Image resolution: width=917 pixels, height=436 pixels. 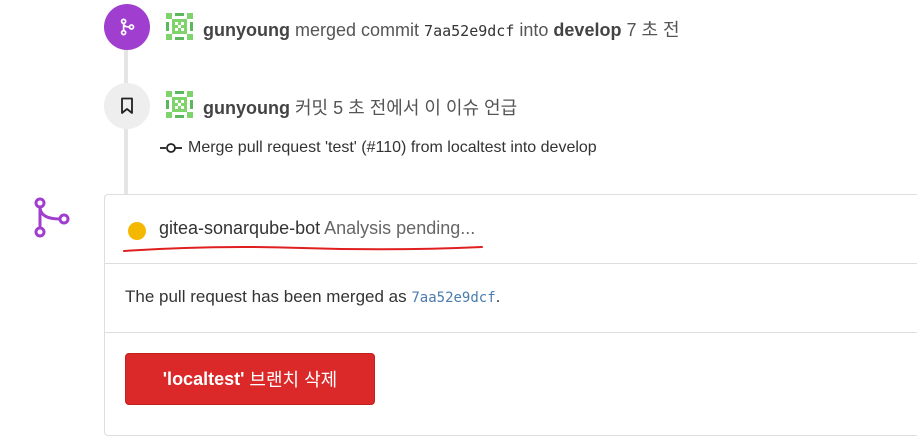 I want to click on reference-event-text: gunyoung 커밋 5 초 전에서 이 이슈 언급, so click(x=360, y=107).